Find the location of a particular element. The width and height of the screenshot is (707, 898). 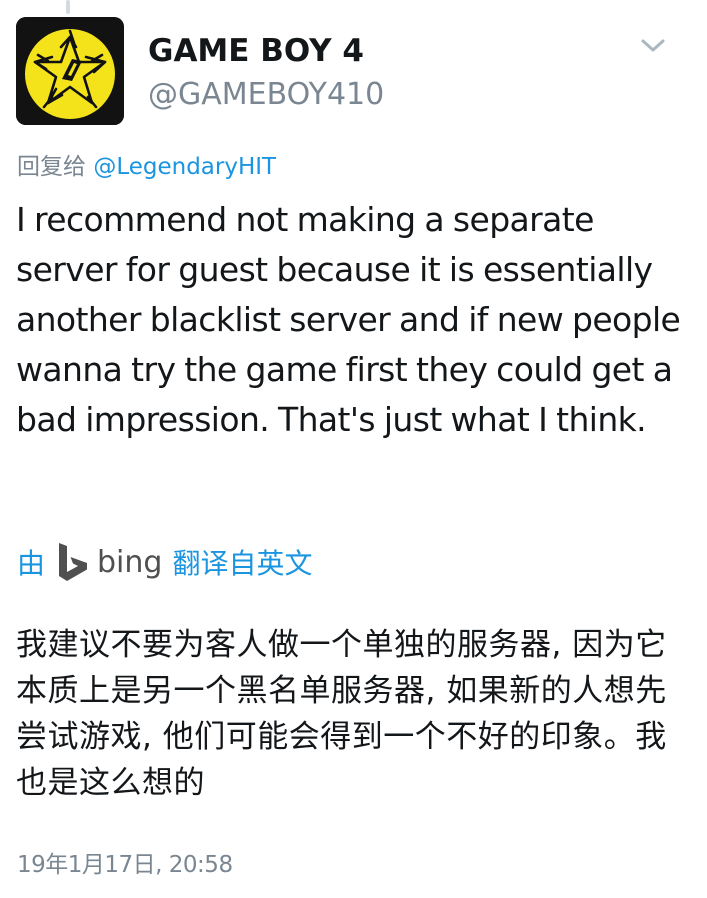

author-handle: @GAMEBOY410 is located at coordinates (266, 95).